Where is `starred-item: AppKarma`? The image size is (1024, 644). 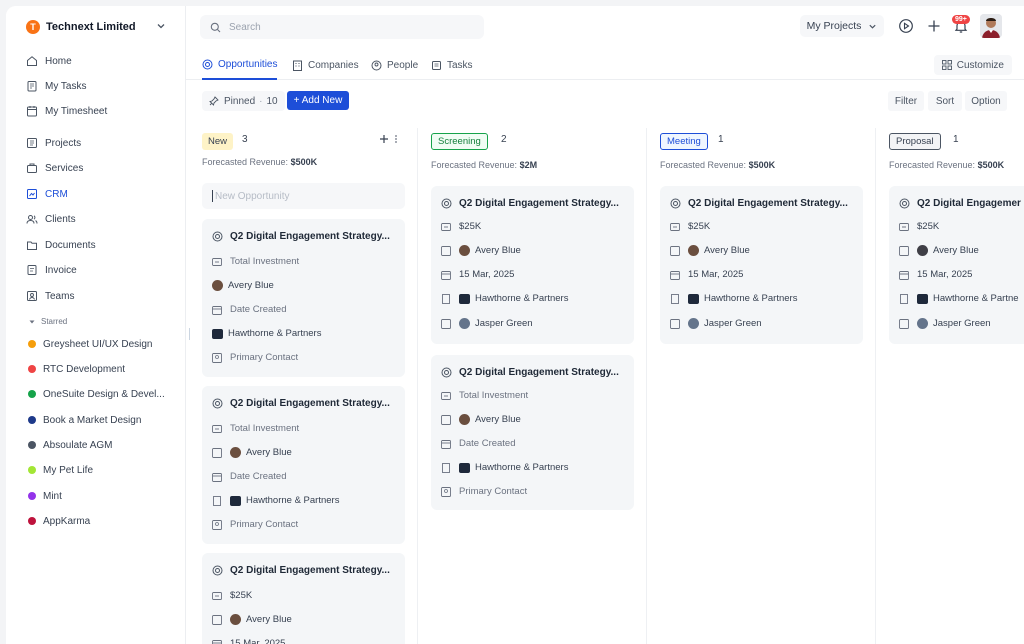
starred-item: AppKarma is located at coordinates (103, 521).